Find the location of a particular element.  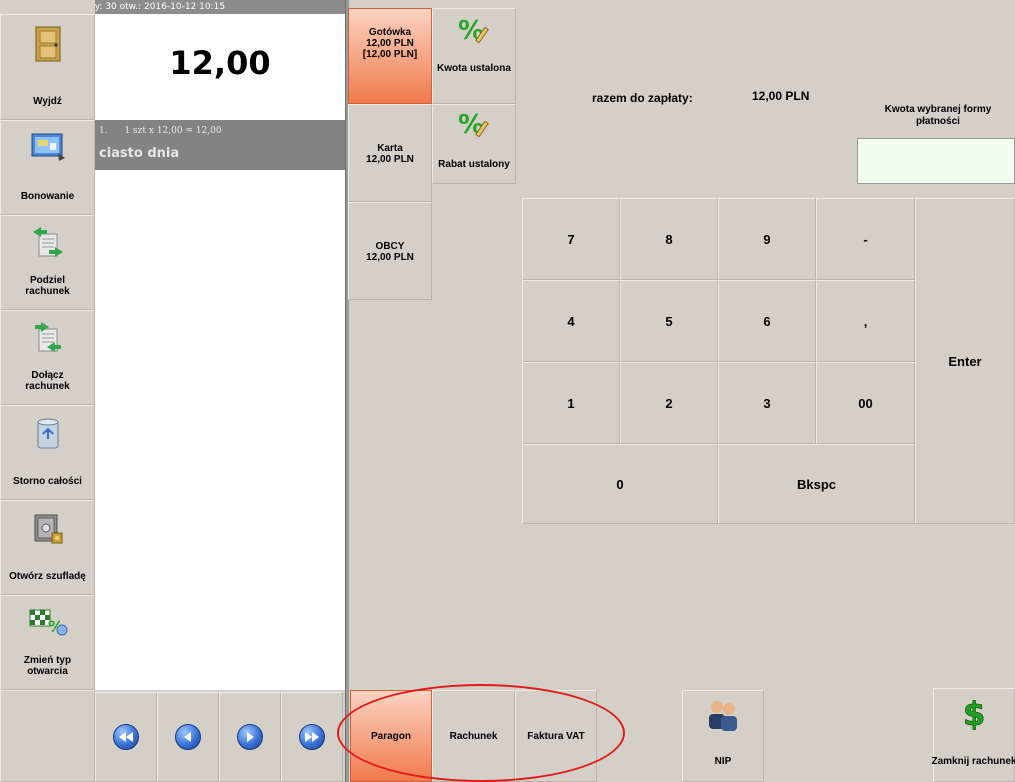

left-arrow-icon is located at coordinates (188, 737).